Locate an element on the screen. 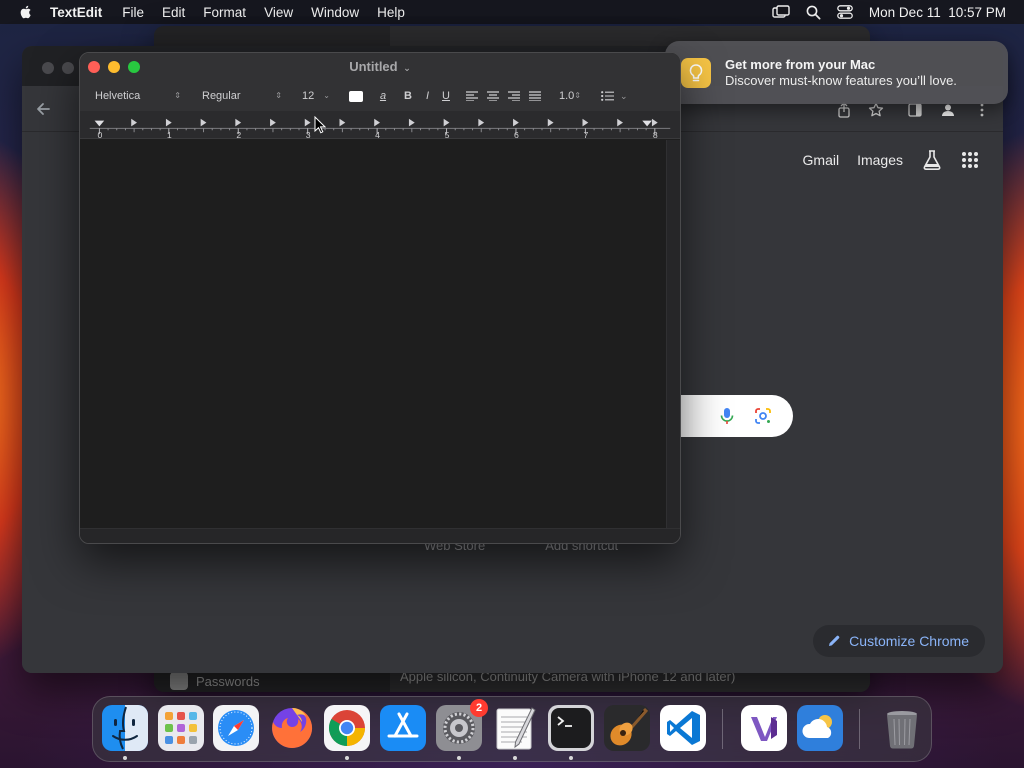 The height and width of the screenshot is (768, 1024). ruler-number: 3 is located at coordinates (308, 134).